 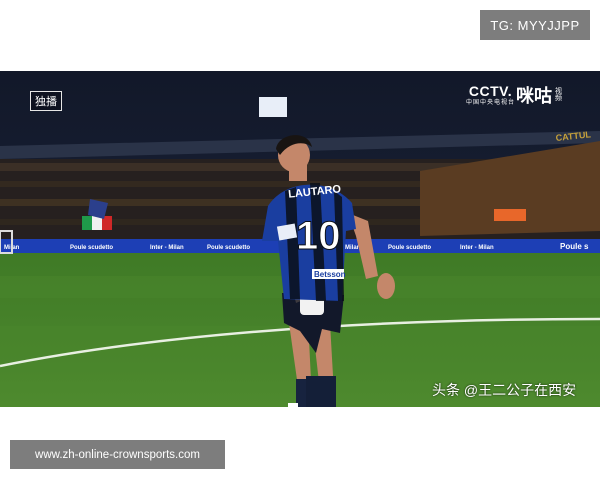 I want to click on player-right-hand, so click(x=386, y=286).